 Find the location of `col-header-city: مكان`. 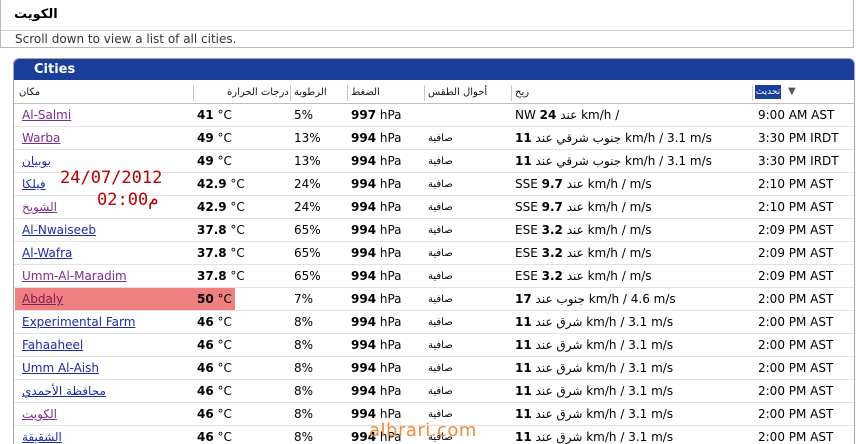

col-header-city: مكان is located at coordinates (29, 92).